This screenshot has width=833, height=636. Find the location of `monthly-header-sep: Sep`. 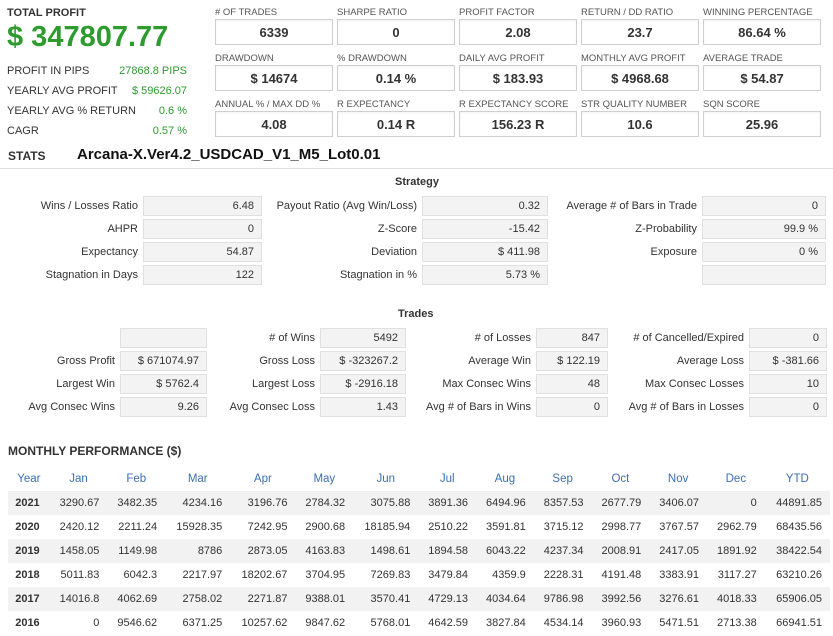

monthly-header-sep: Sep is located at coordinates (562, 479).